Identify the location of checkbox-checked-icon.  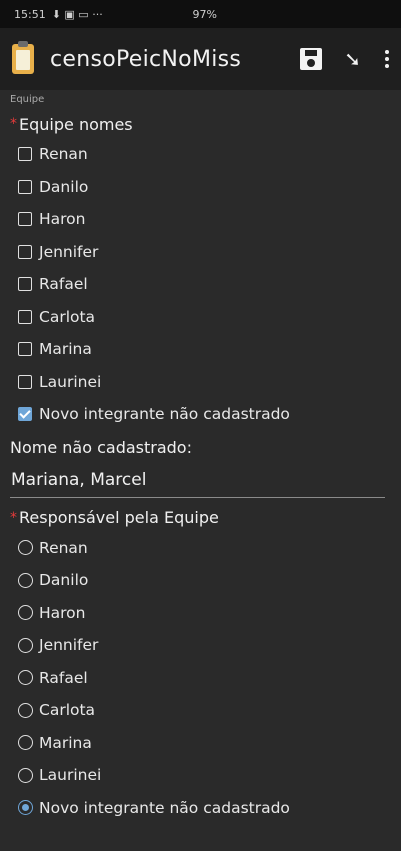
(25, 414).